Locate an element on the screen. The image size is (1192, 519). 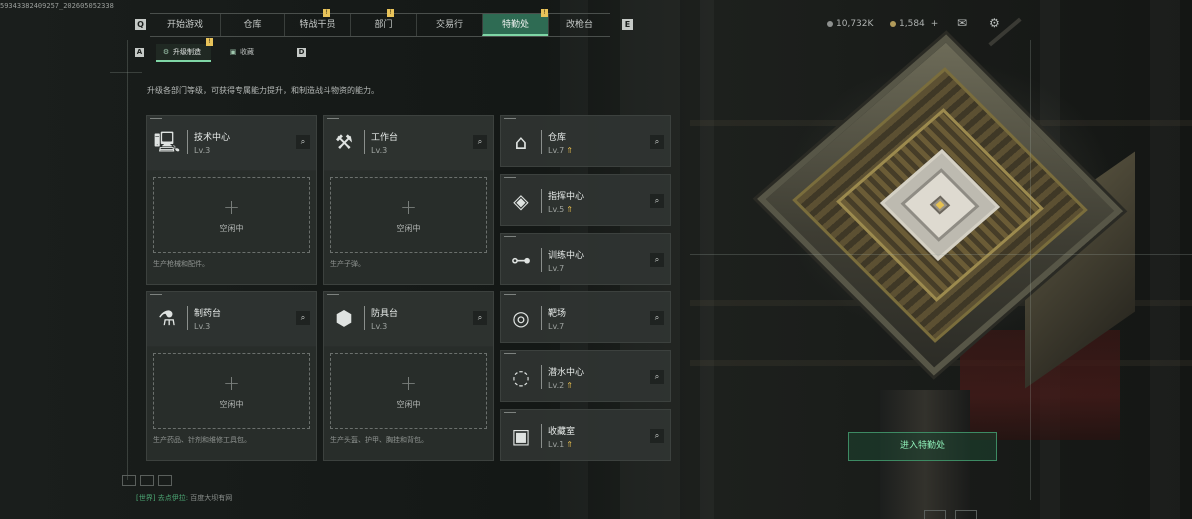
subnav-prev-key: A is located at coordinates (139, 52).